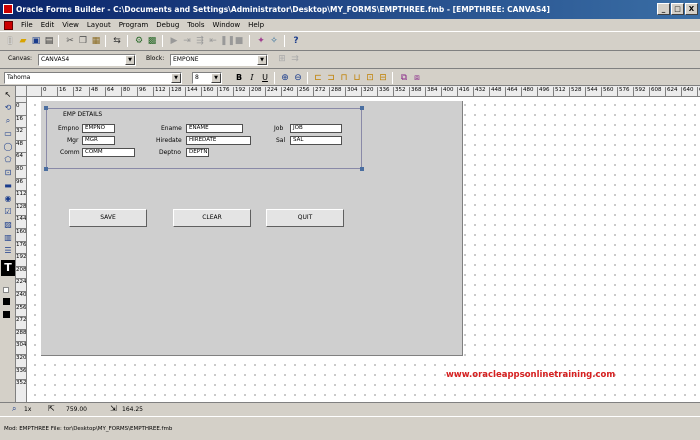 This screenshot has width=700, height=440. What do you see at coordinates (239, 78) in the screenshot?
I see `bold-button: B` at bounding box center [239, 78].